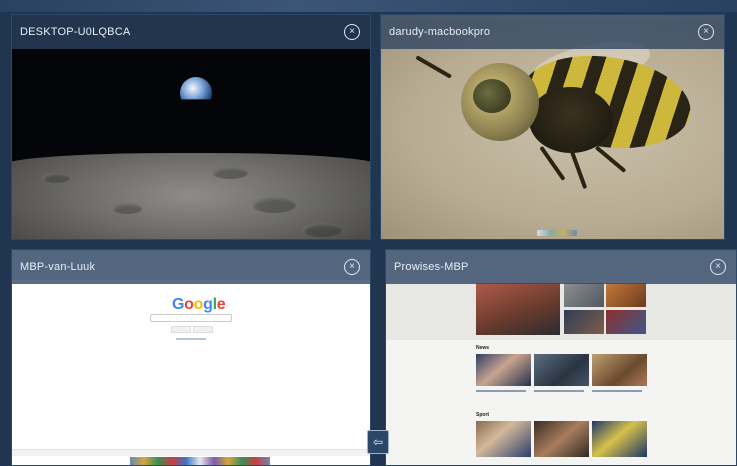 The image size is (737, 466). What do you see at coordinates (431, 267) in the screenshot?
I see `panel-title: Prowises-MBP` at bounding box center [431, 267].